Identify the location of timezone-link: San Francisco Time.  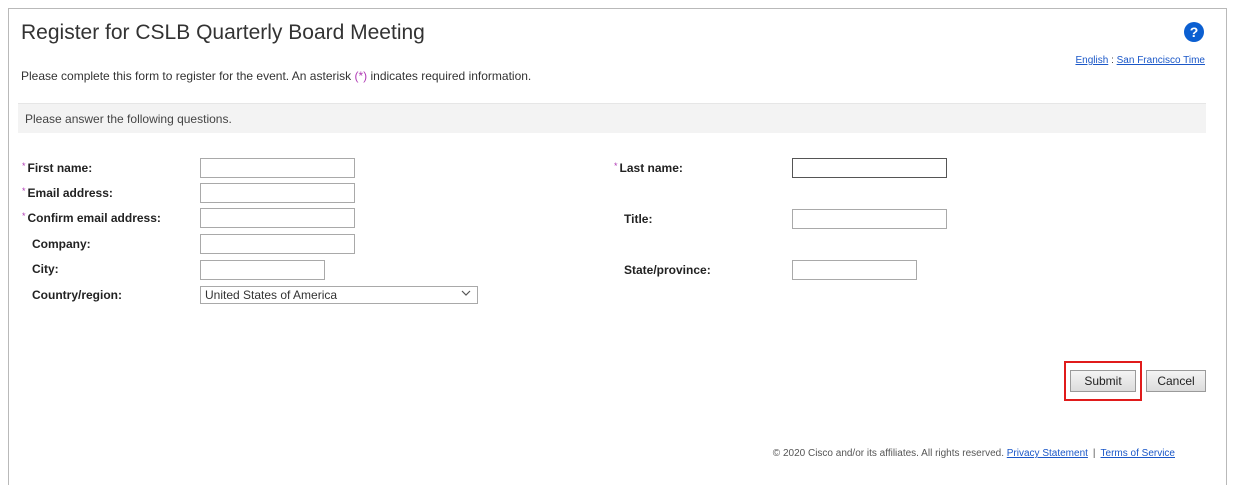
(1161, 60).